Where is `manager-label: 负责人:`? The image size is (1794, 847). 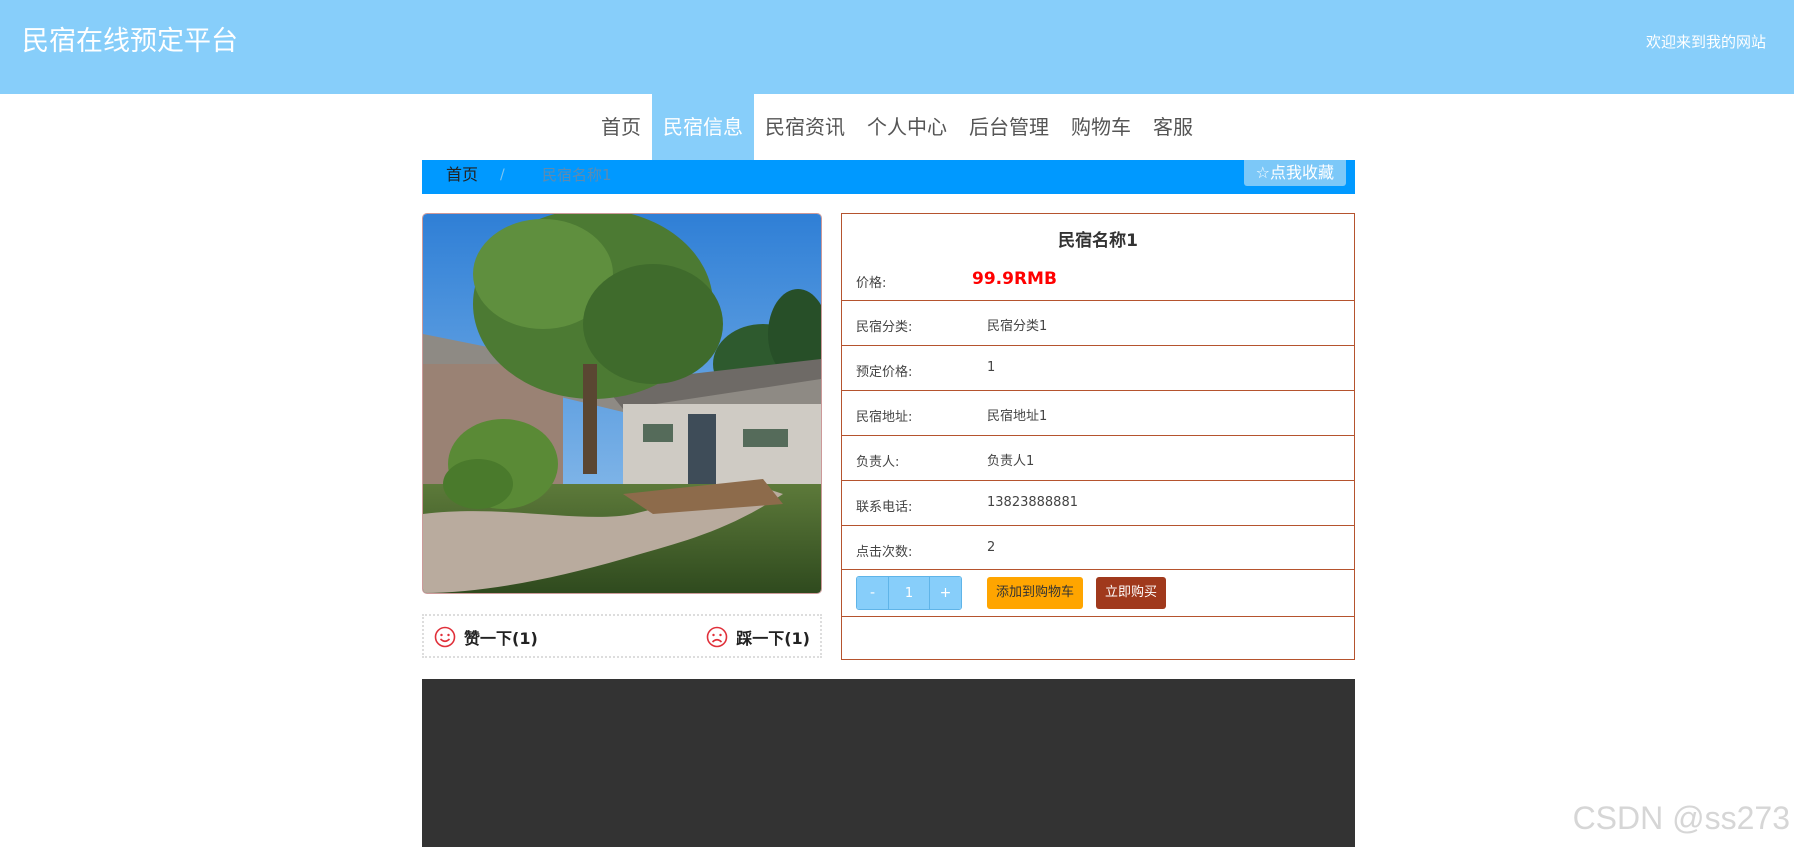 manager-label: 负责人: is located at coordinates (878, 462).